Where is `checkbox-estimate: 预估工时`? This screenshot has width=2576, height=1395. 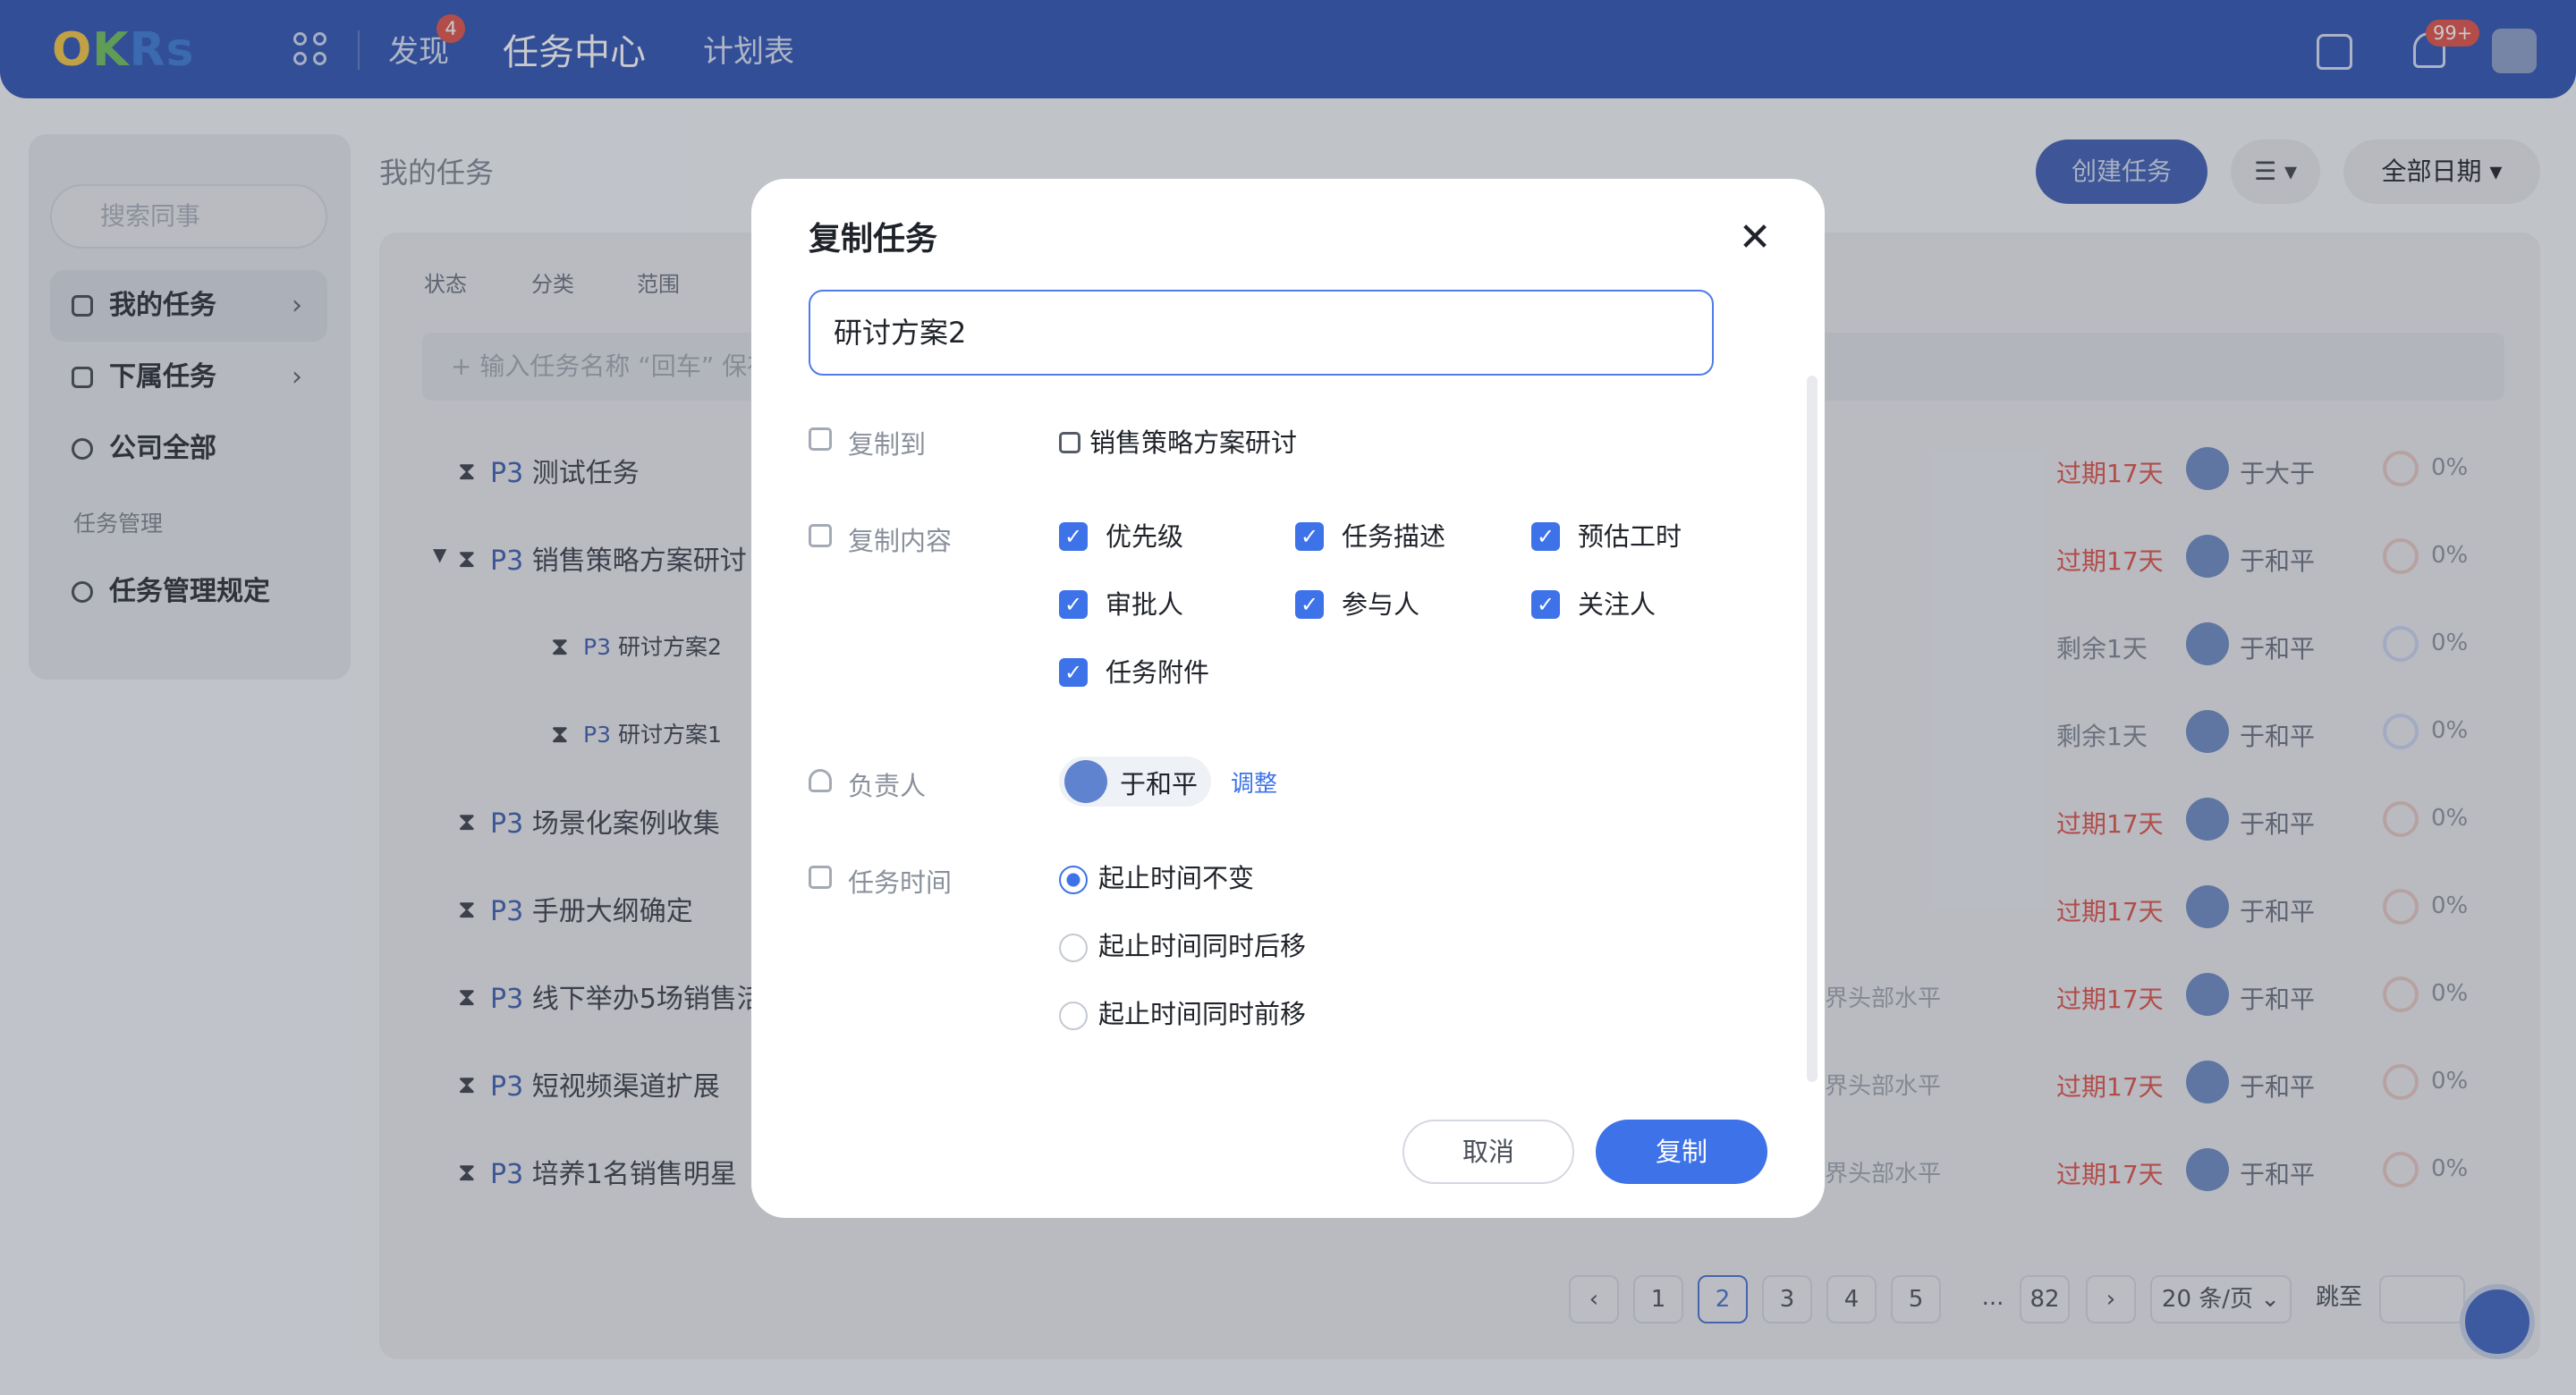 checkbox-estimate: 预估工时 is located at coordinates (1606, 536).